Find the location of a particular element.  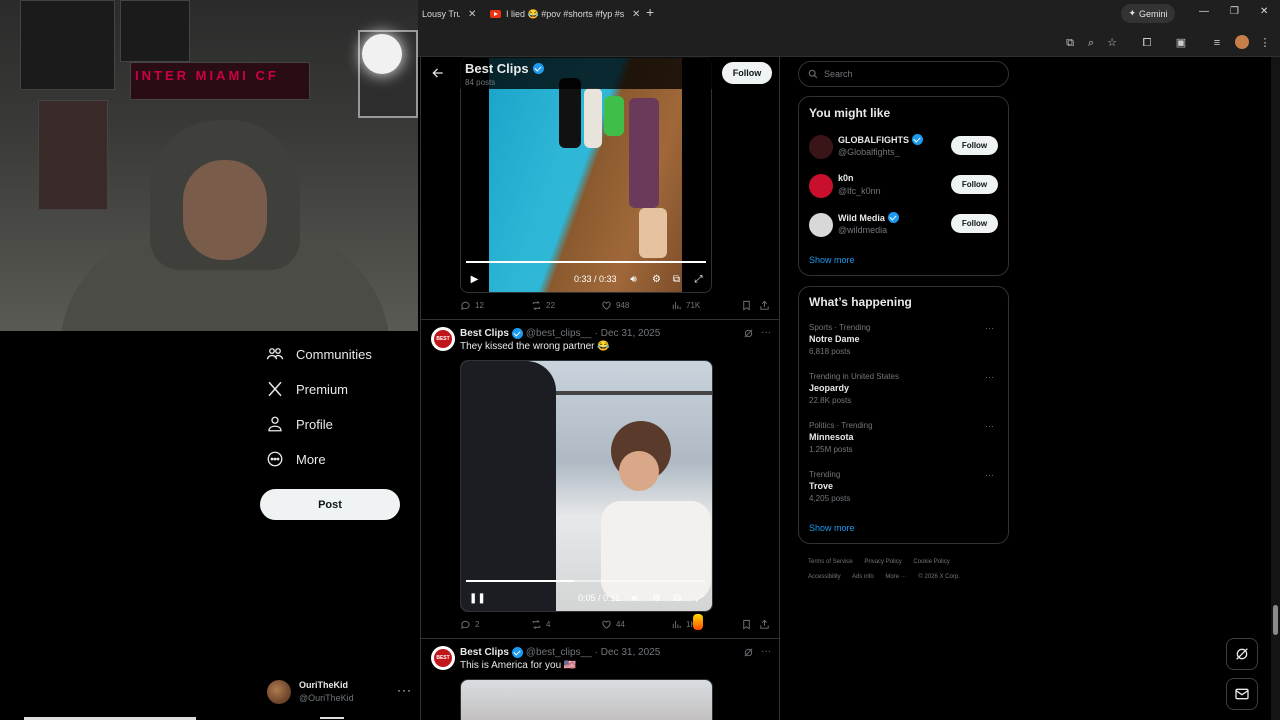

new-tab-icon: + is located at coordinates (650, 12).